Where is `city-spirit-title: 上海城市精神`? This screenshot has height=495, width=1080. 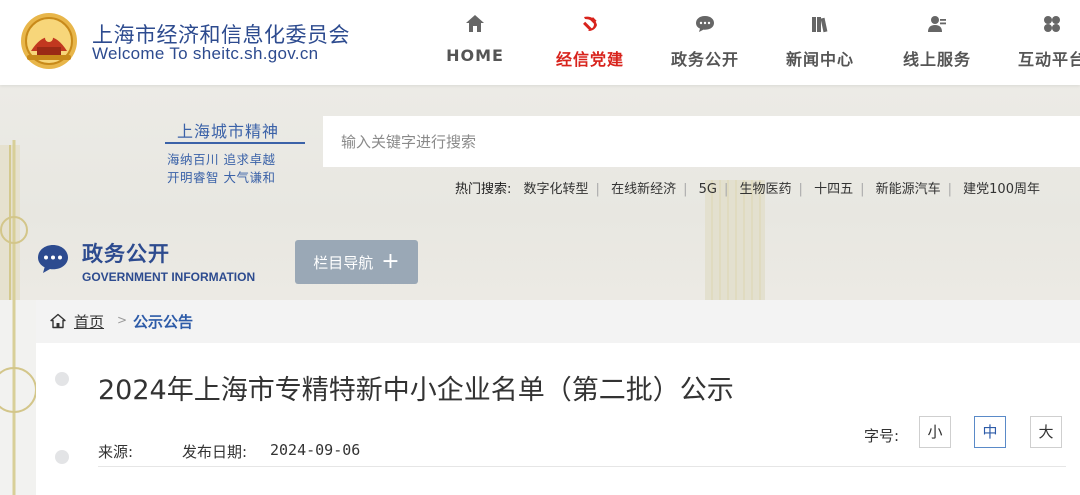
city-spirit-title: 上海城市精神 is located at coordinates (228, 131).